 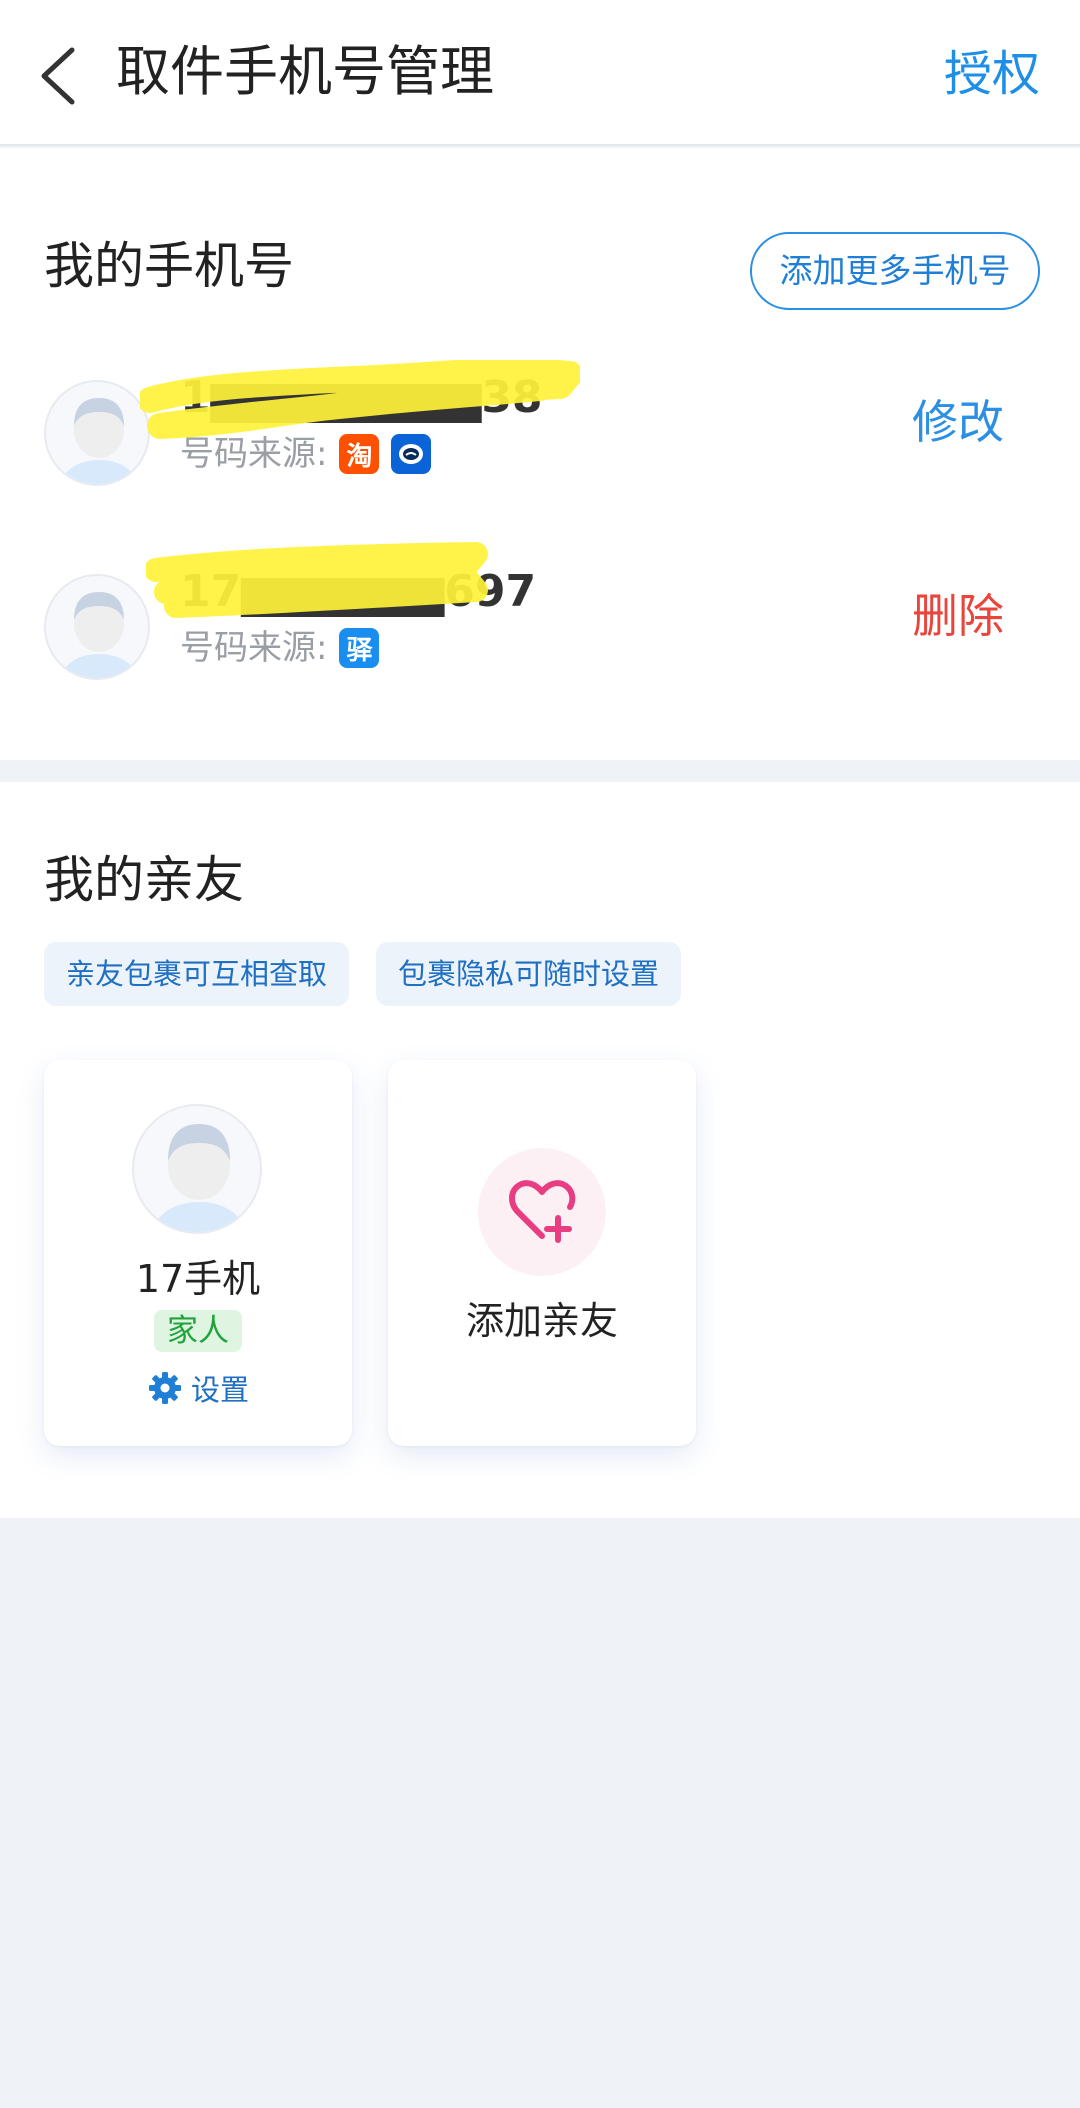 I want to click on settings-label: 设置, so click(x=219, y=1390).